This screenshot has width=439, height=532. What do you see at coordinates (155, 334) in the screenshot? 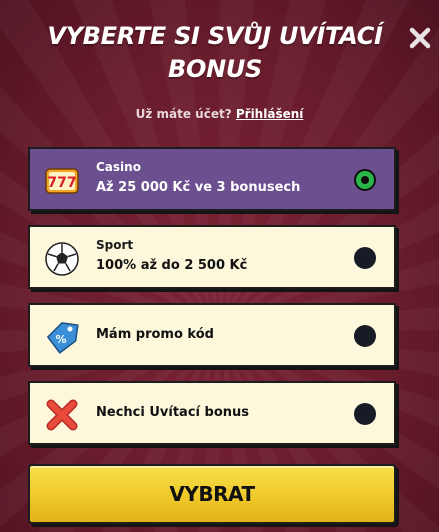
I see `option-promo-label: Mám promo kód` at bounding box center [155, 334].